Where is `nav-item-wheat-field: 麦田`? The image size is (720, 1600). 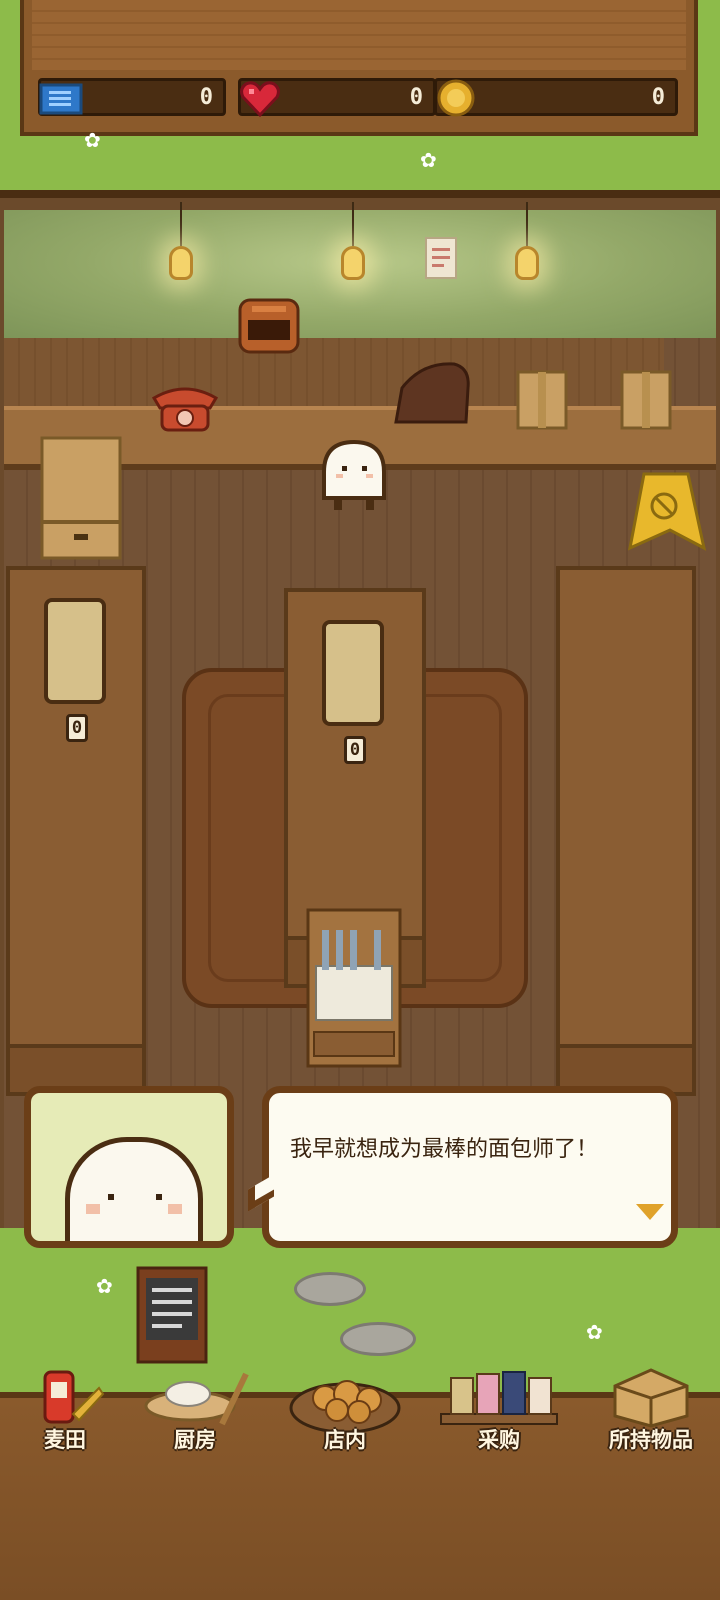
nav-item-wheat-field: 麦田 is located at coordinates (65, 1415).